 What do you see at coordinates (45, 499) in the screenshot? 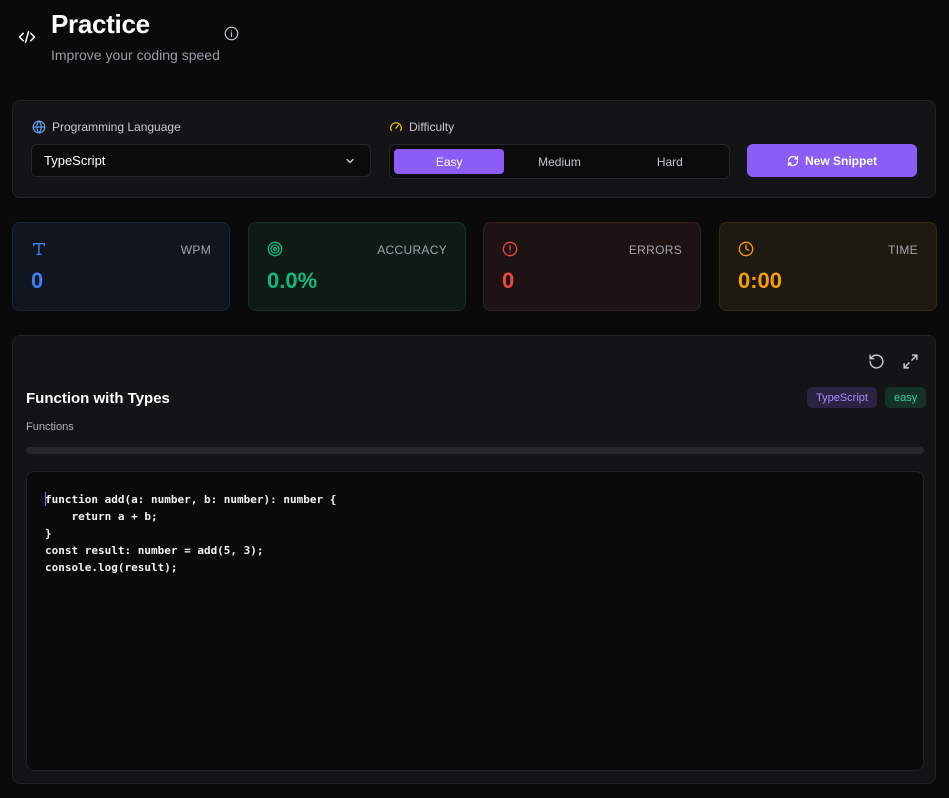
I see `text-cursor` at bounding box center [45, 499].